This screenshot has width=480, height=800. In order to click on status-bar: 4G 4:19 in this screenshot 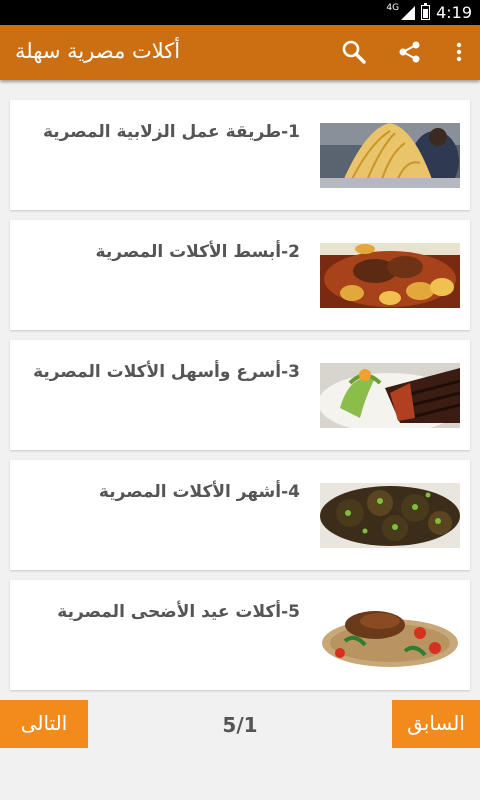, I will do `click(240, 12)`.